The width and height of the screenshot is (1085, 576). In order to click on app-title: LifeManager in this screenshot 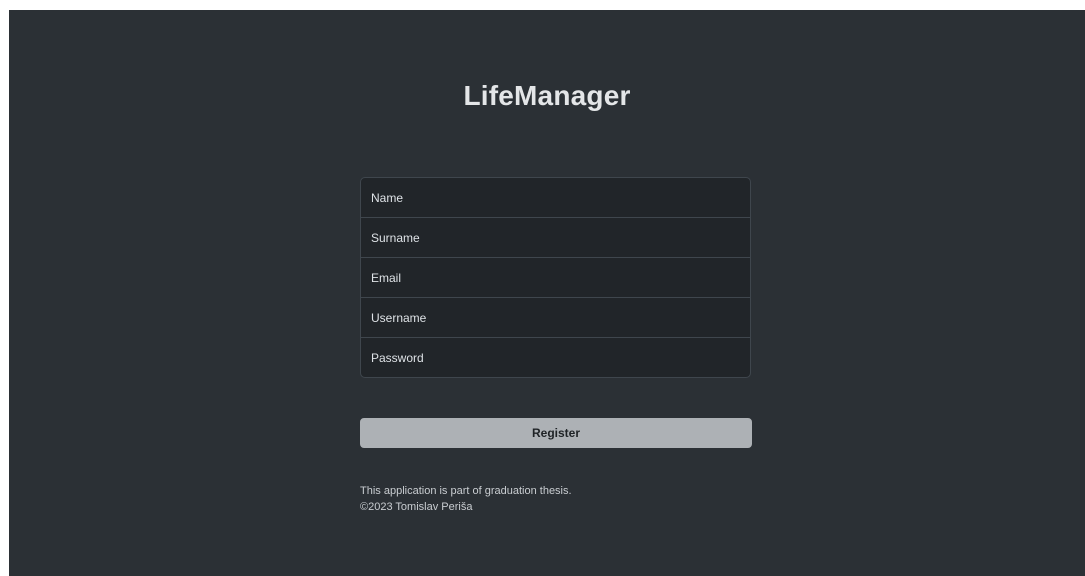, I will do `click(547, 95)`.